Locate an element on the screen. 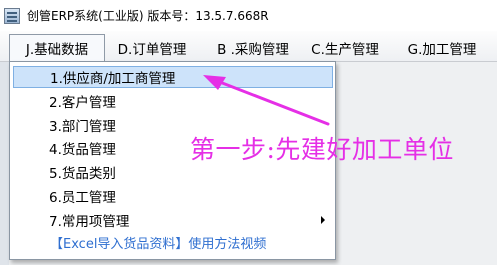 The image size is (497, 265). menu-item-supplier-processor: 1.供应商/加工商管理 is located at coordinates (173, 77).